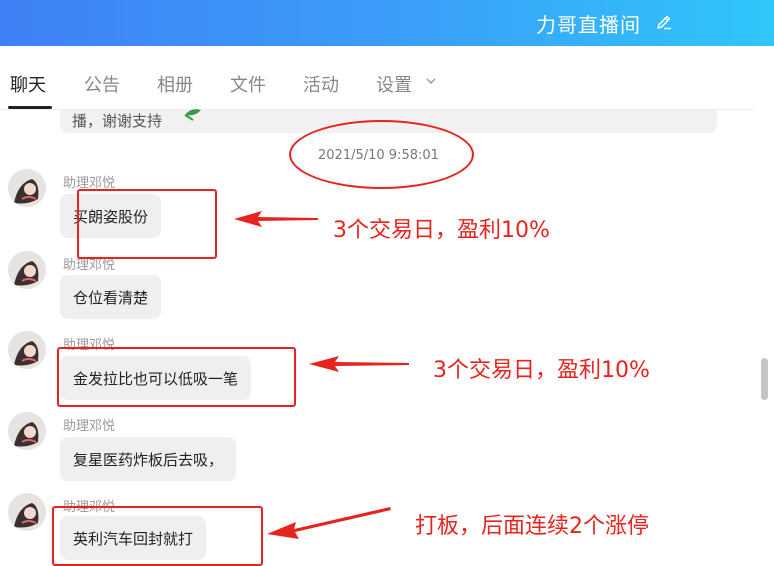  I want to click on message-bubble: 复星医药炸板后去吸，, so click(148, 459).